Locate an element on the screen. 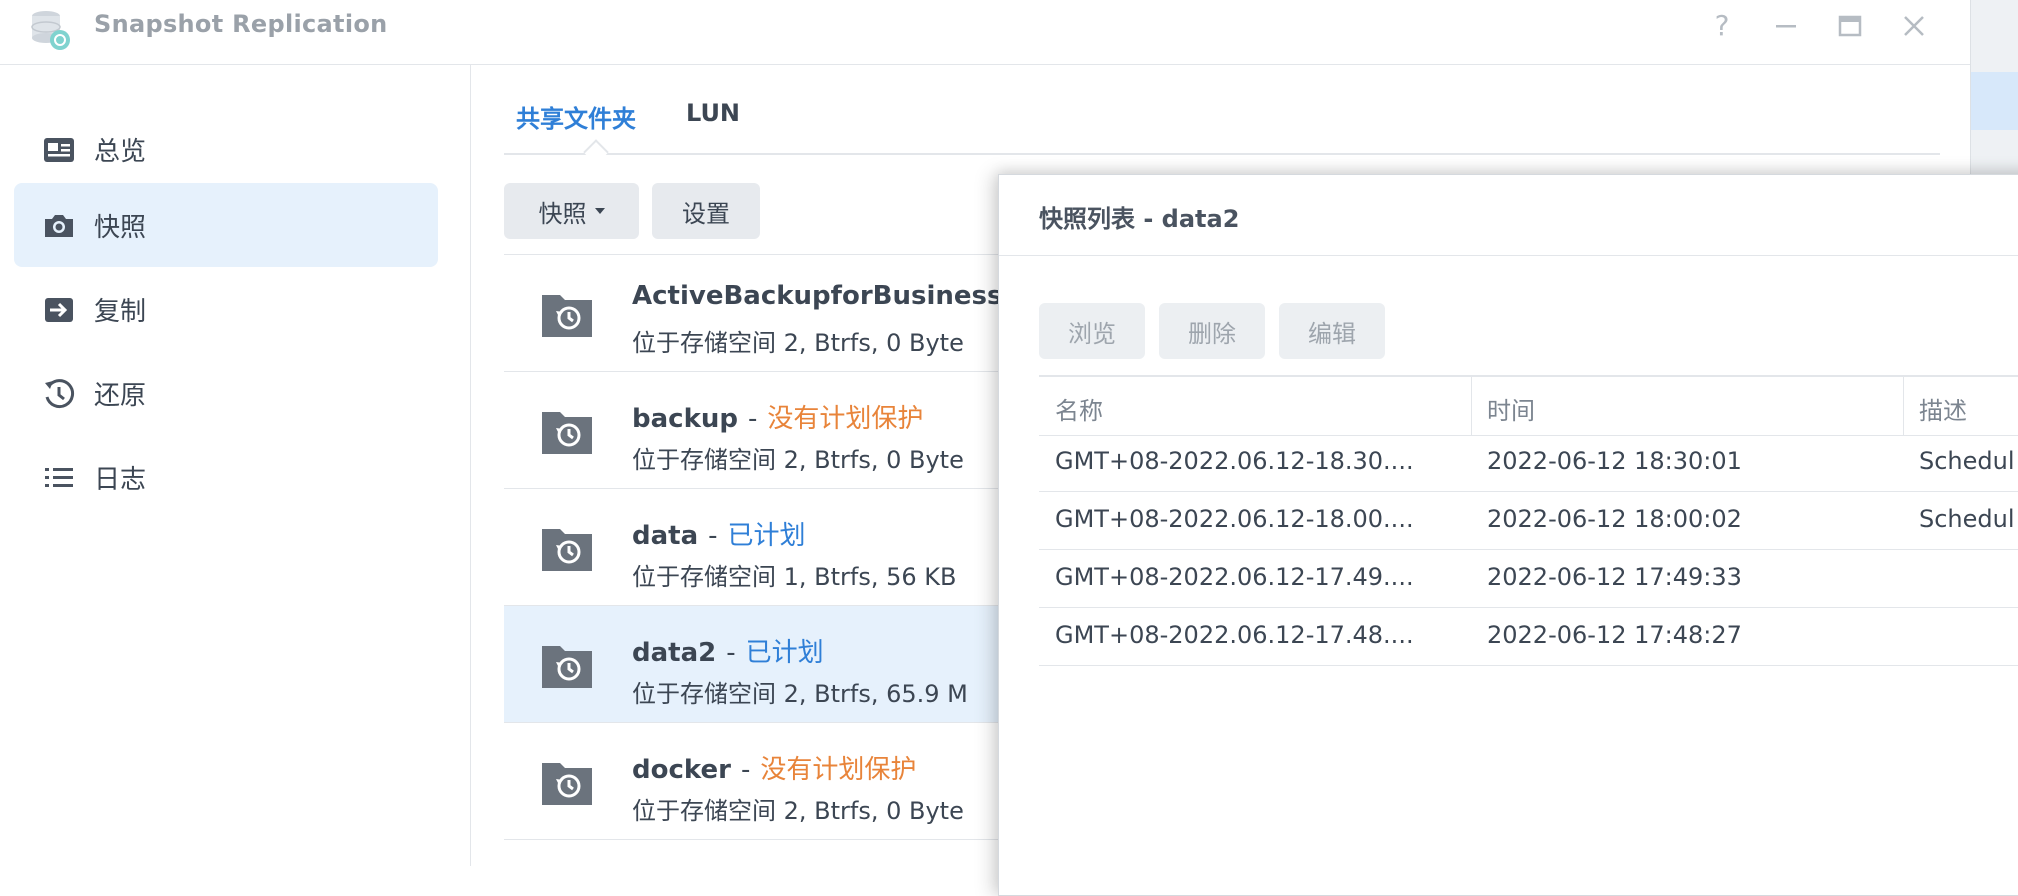  maximize-button is located at coordinates (1850, 26).